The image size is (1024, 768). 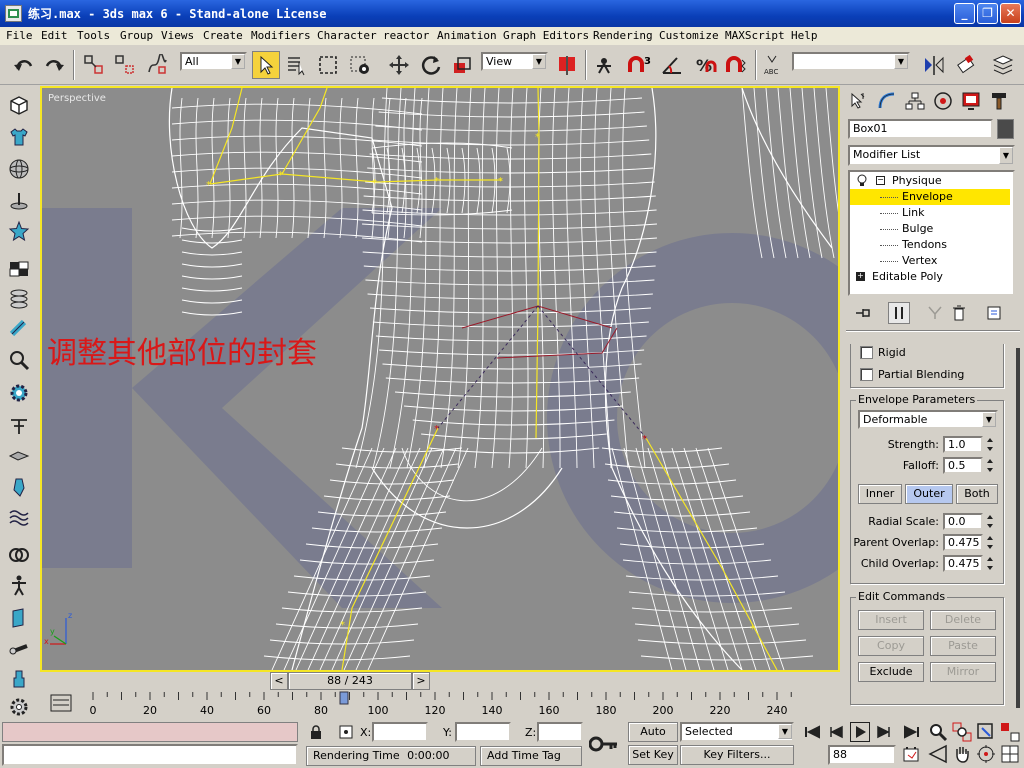 What do you see at coordinates (19, 585) in the screenshot?
I see `create-character-button` at bounding box center [19, 585].